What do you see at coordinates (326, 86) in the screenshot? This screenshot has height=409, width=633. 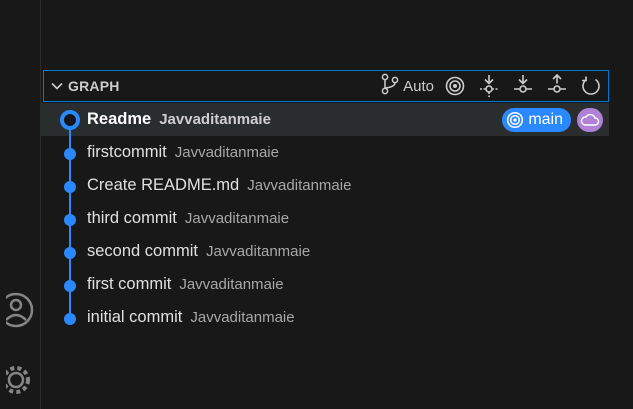 I see `graph-section-header: GRAPH Auto` at bounding box center [326, 86].